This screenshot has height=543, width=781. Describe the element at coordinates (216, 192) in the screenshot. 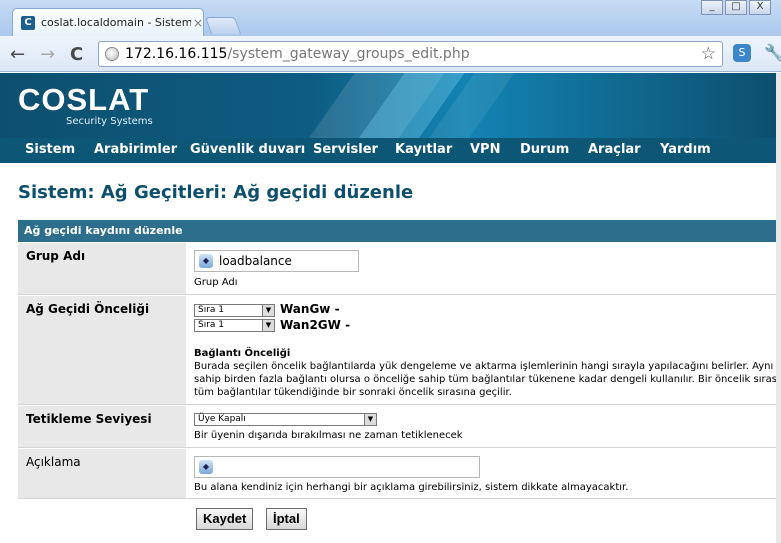

I see `page-title: Sistem: Ağ Geçitleri: Ağ geçidi düzenle` at that location.